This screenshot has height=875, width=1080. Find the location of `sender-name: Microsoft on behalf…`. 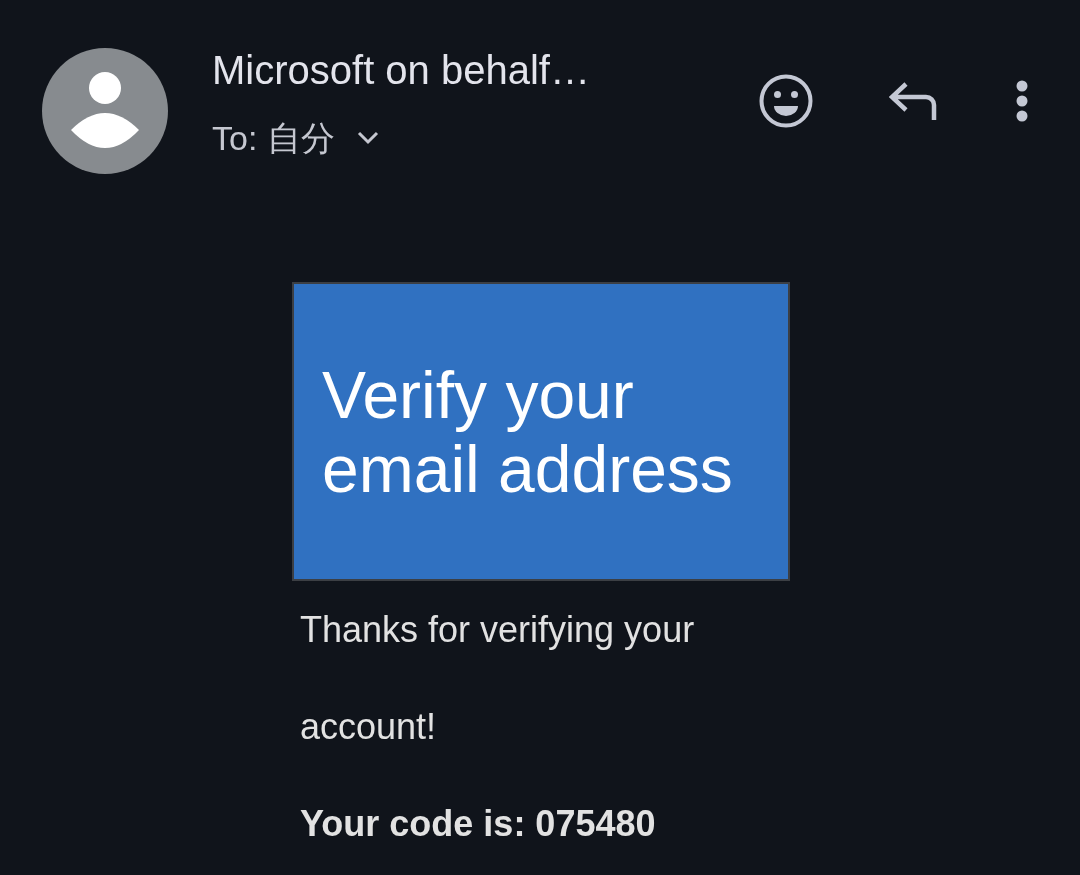

sender-name: Microsoft on behalf… is located at coordinates (401, 70).